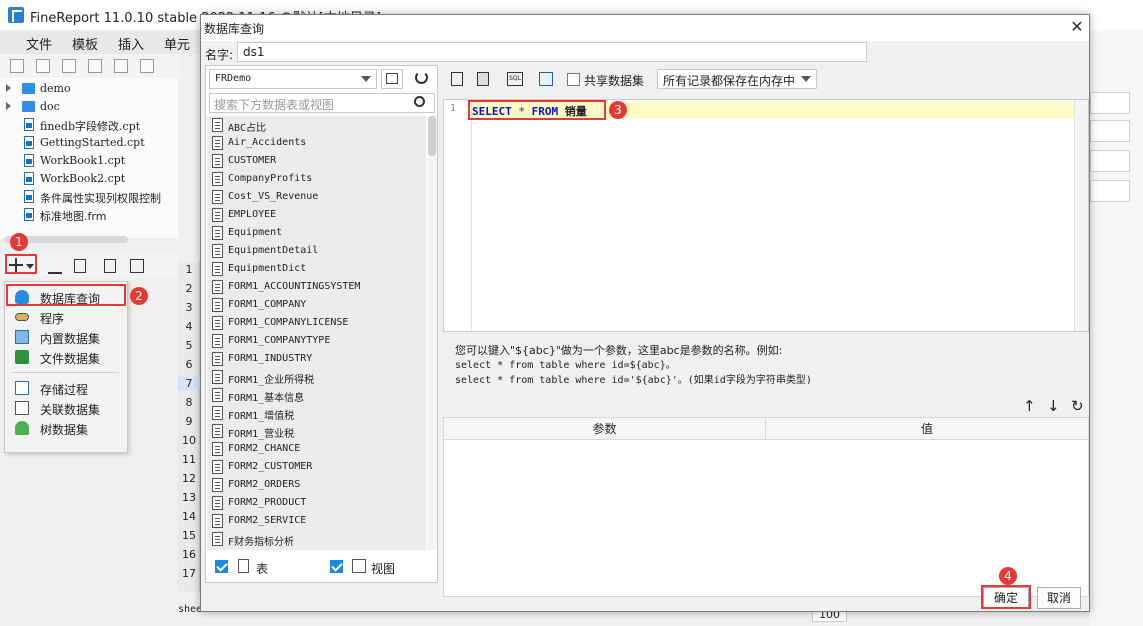 The width and height of the screenshot is (1143, 626). Describe the element at coordinates (546, 79) in the screenshot. I see `paste-icon` at that location.